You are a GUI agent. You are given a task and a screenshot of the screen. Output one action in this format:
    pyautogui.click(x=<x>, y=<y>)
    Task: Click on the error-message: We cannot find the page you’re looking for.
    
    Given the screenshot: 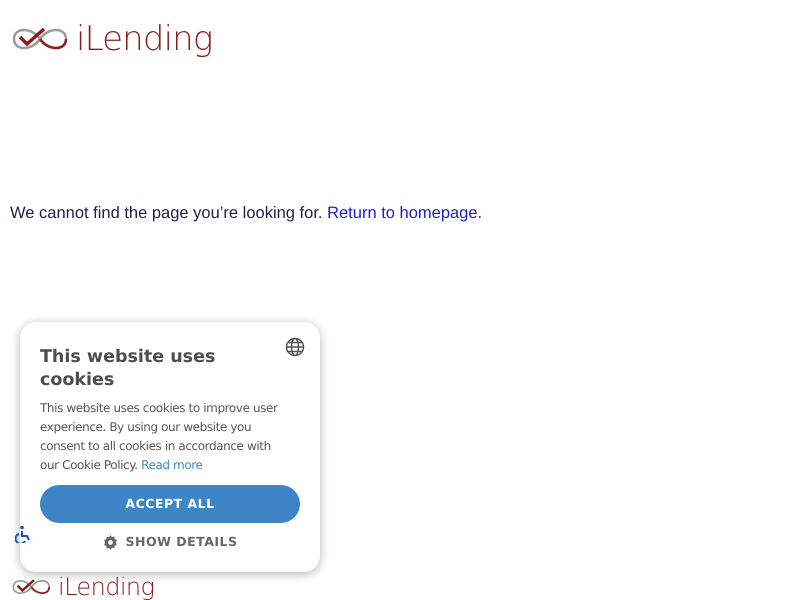 What is the action you would take?
    pyautogui.click(x=166, y=213)
    